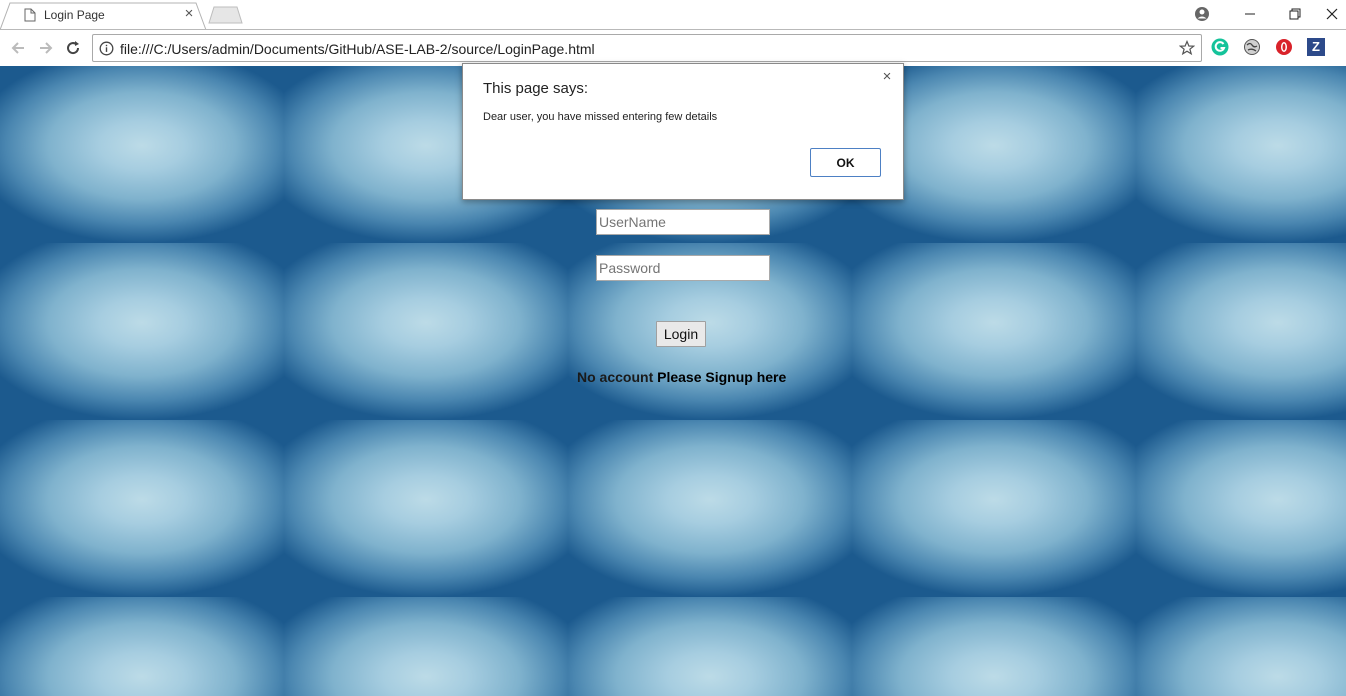  Describe the element at coordinates (73, 48) in the screenshot. I see `reload-icon` at that location.